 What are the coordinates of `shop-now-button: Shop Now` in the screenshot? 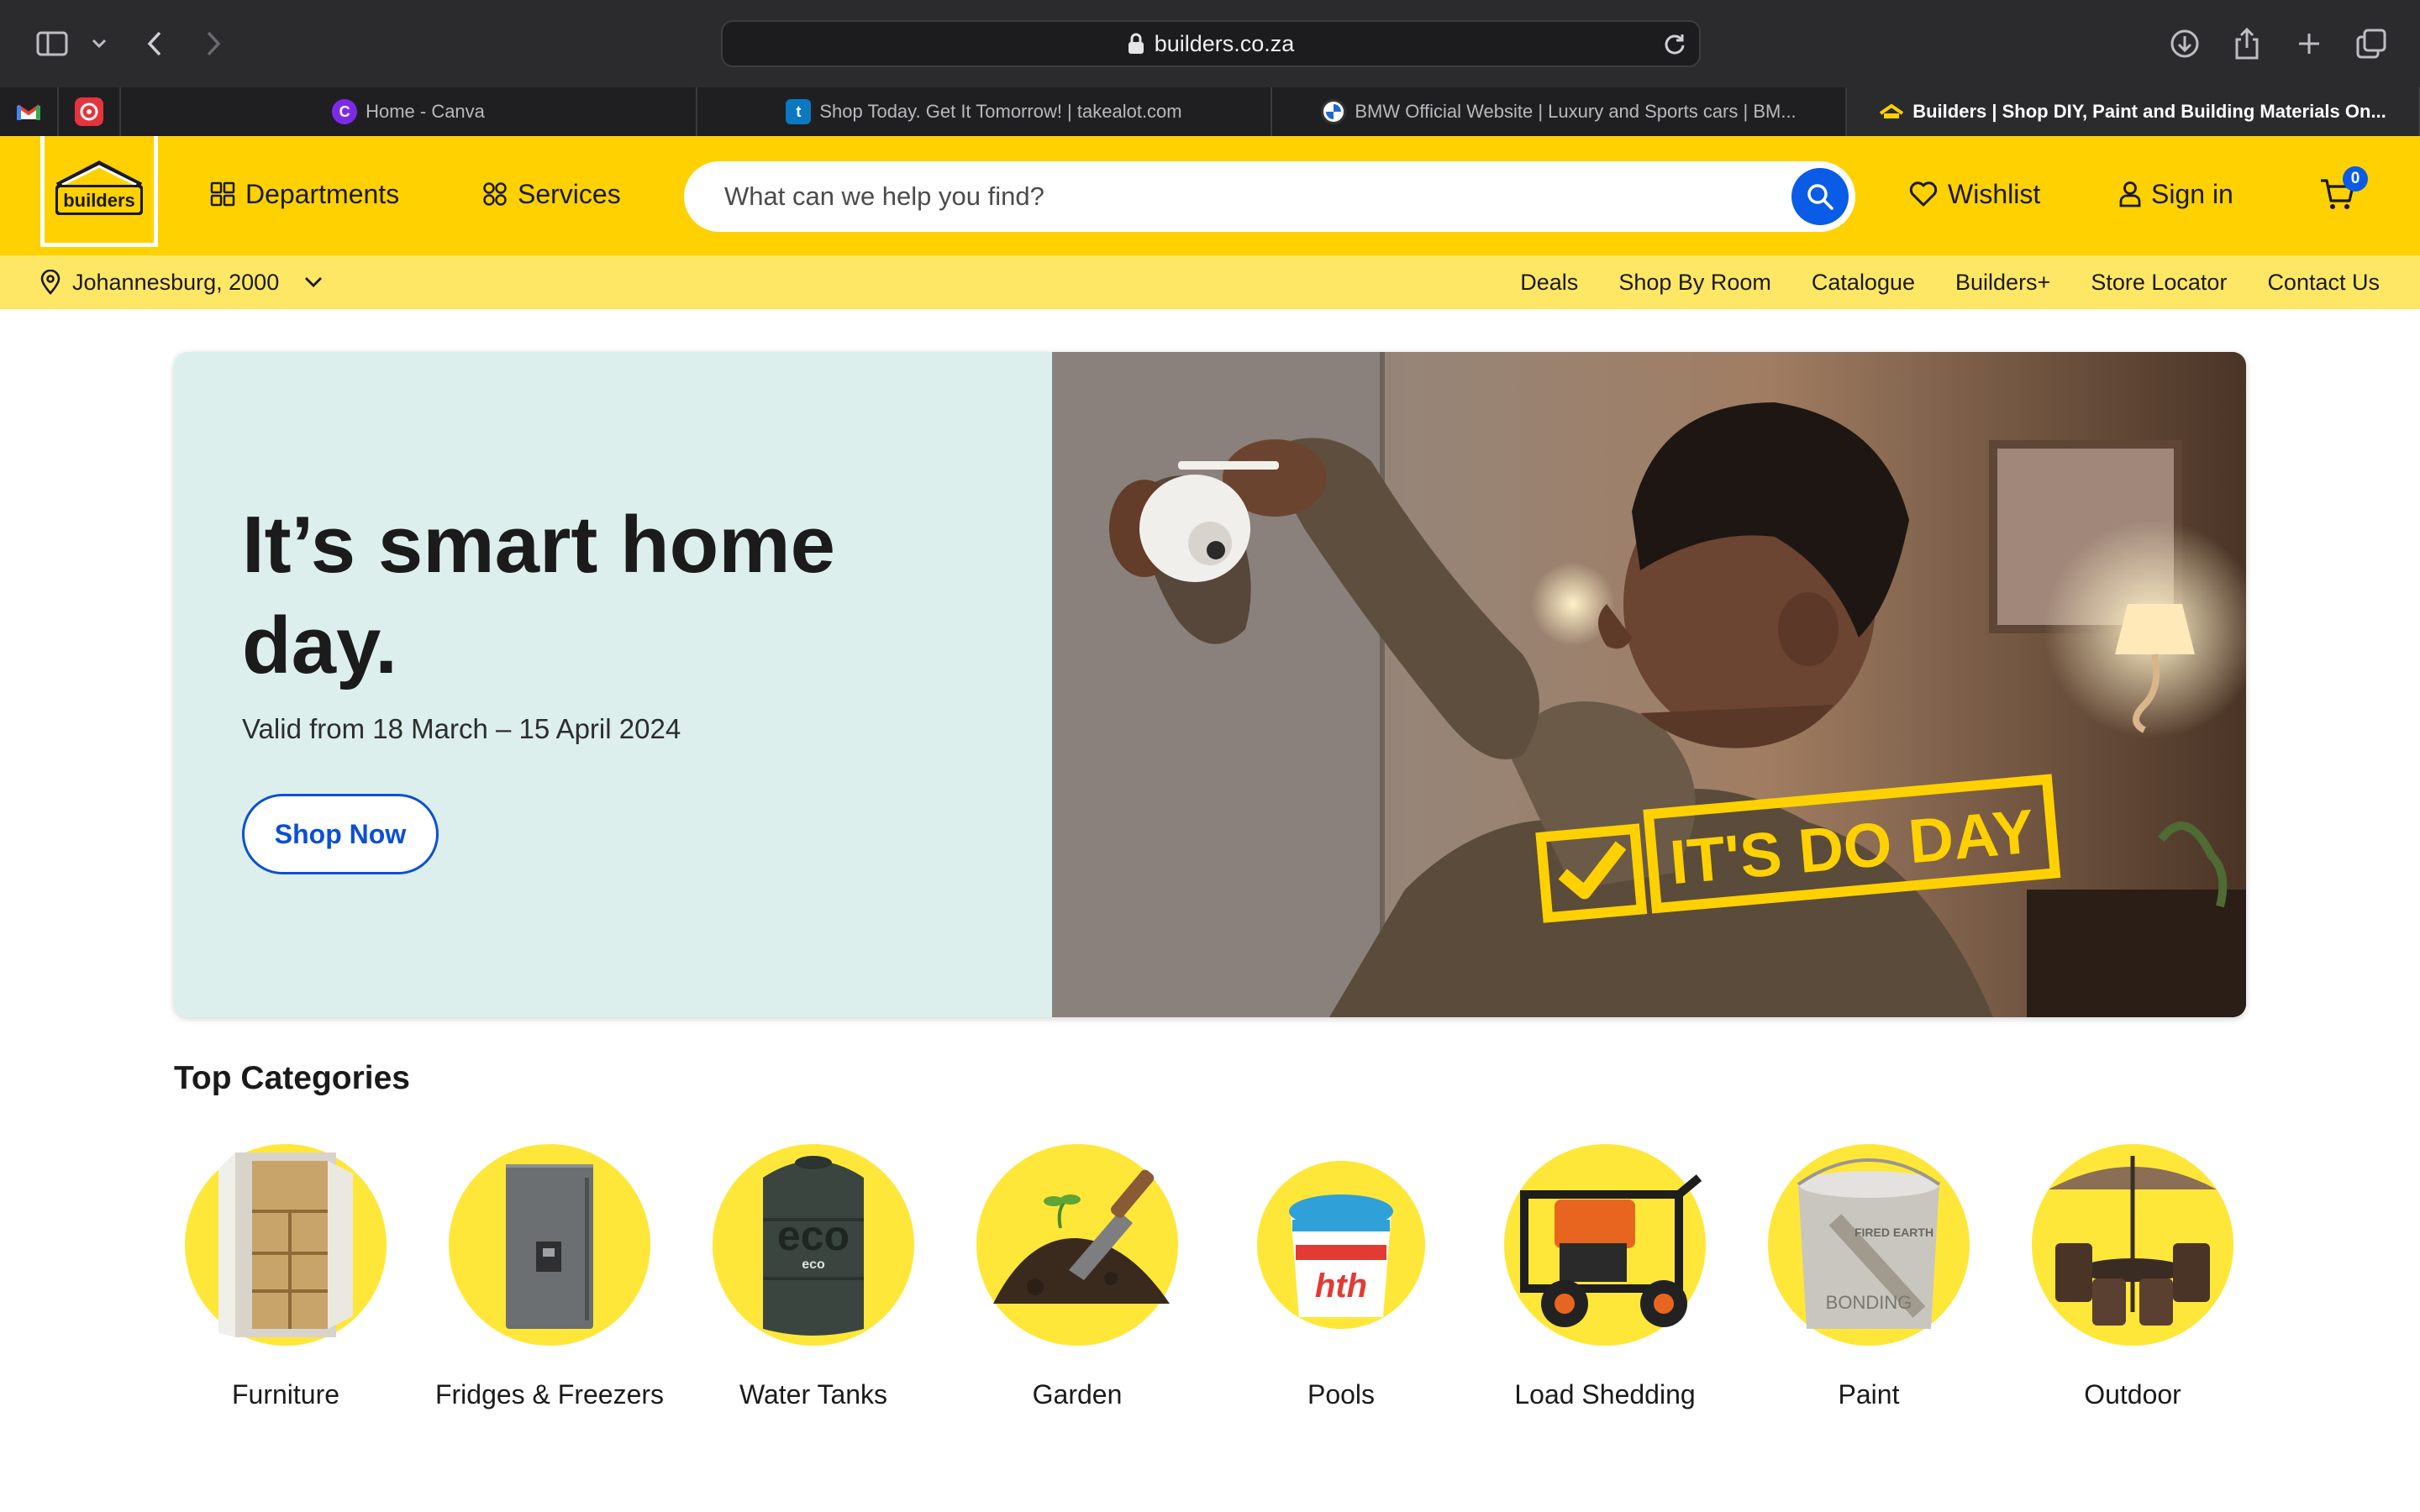 It's located at (340, 834).